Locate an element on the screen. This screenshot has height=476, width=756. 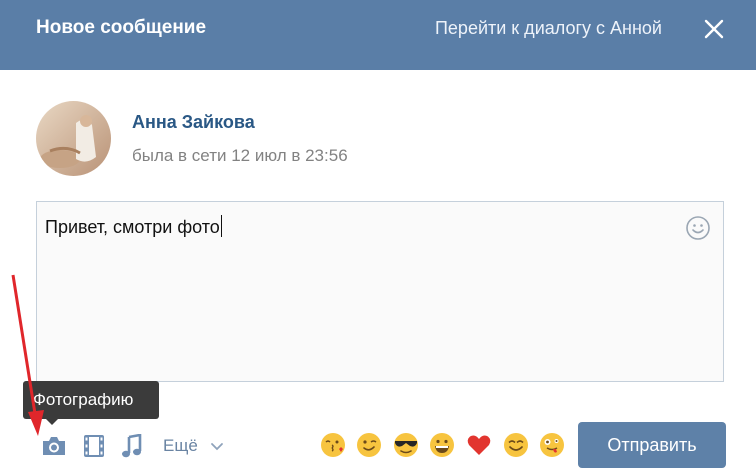
chevron-down-icon is located at coordinates (217, 447).